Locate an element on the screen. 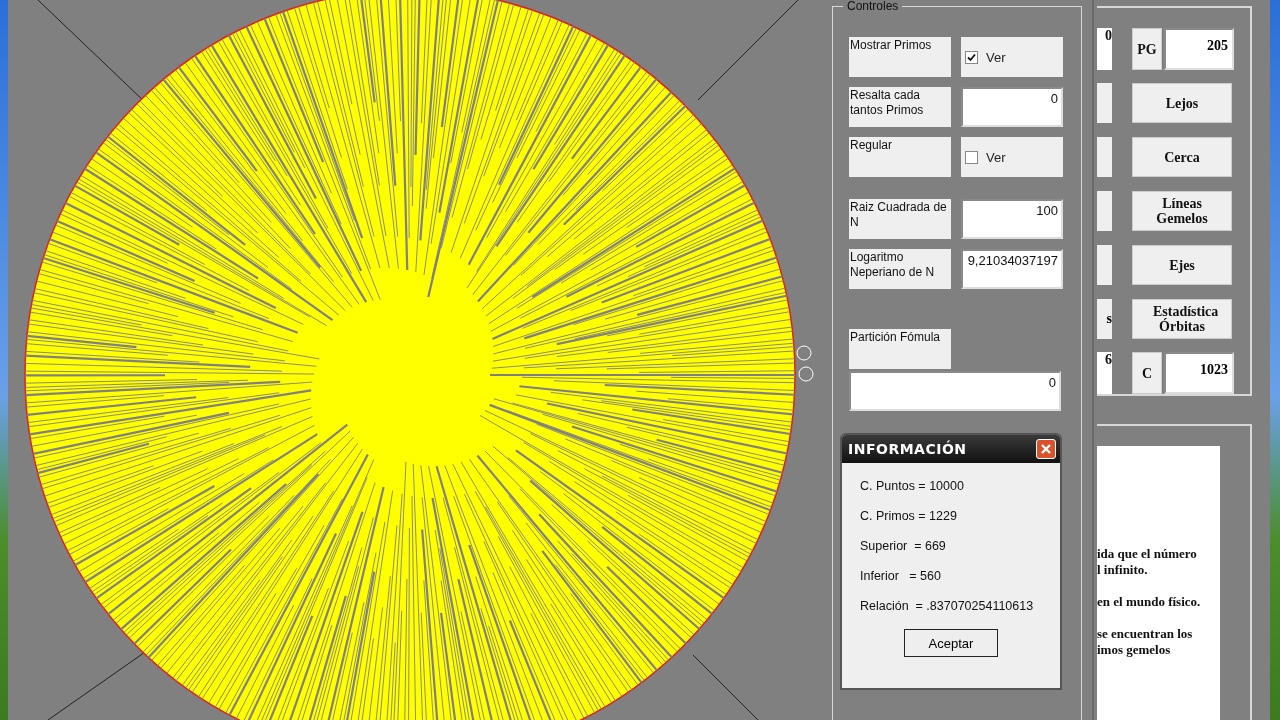 This screenshot has height=720, width=1280. action-button: Ejes is located at coordinates (1182, 265).